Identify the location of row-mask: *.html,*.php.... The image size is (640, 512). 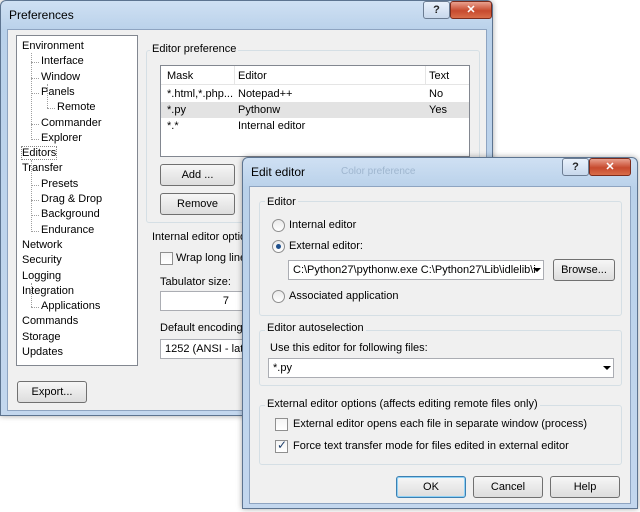
(200, 94).